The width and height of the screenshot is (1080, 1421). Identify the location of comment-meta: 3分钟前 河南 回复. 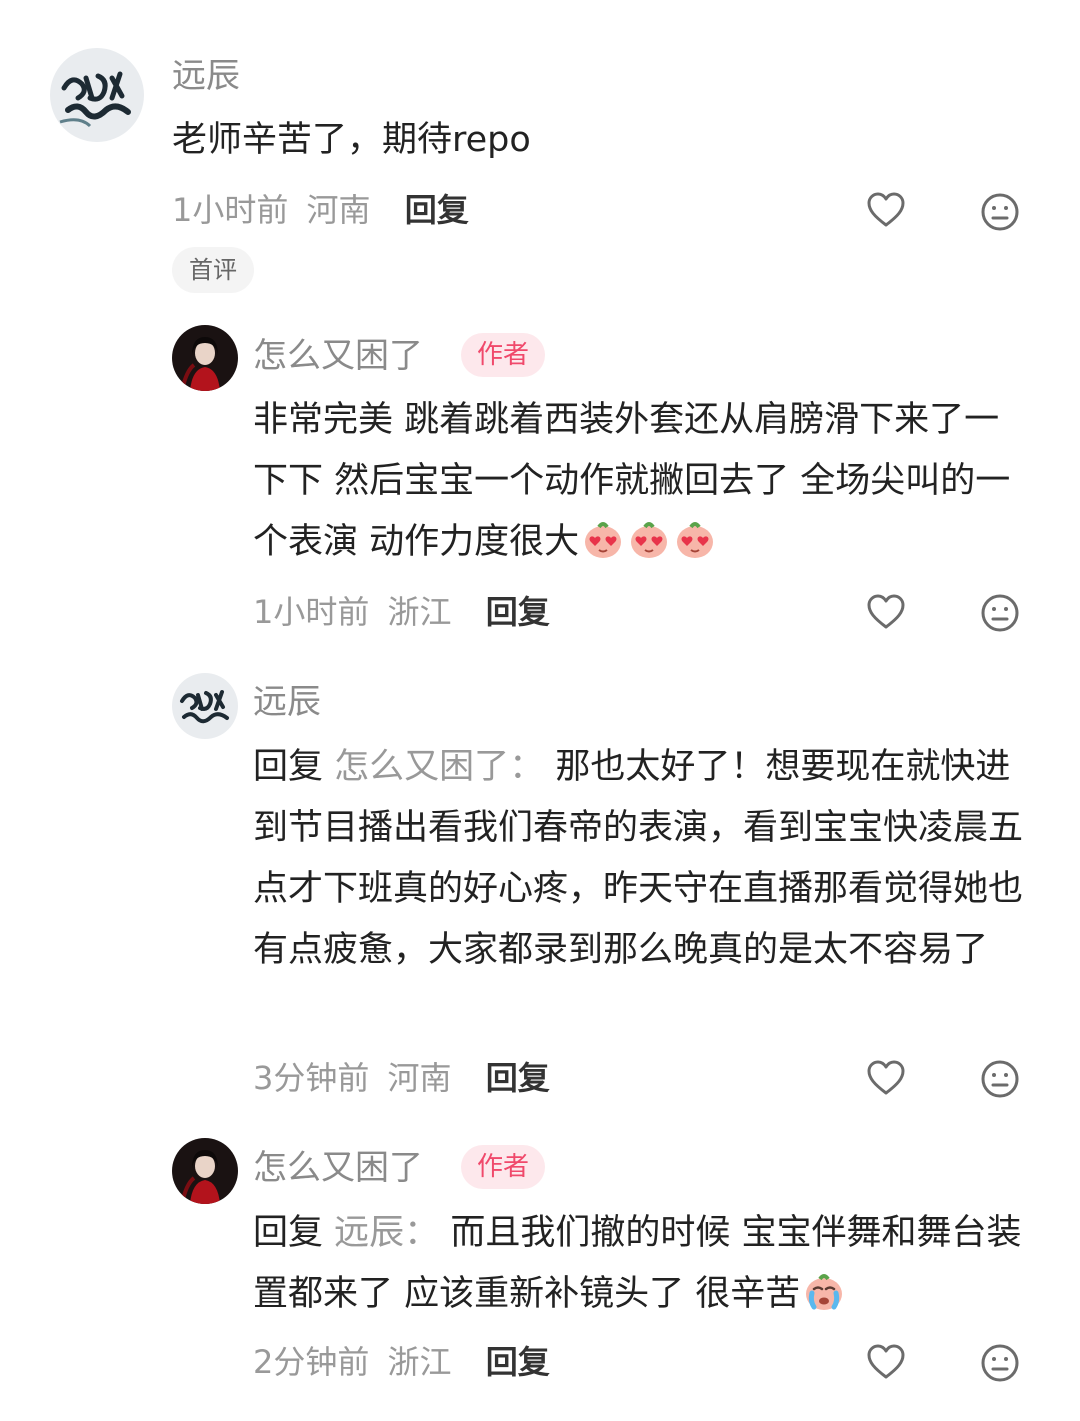
(401, 1078).